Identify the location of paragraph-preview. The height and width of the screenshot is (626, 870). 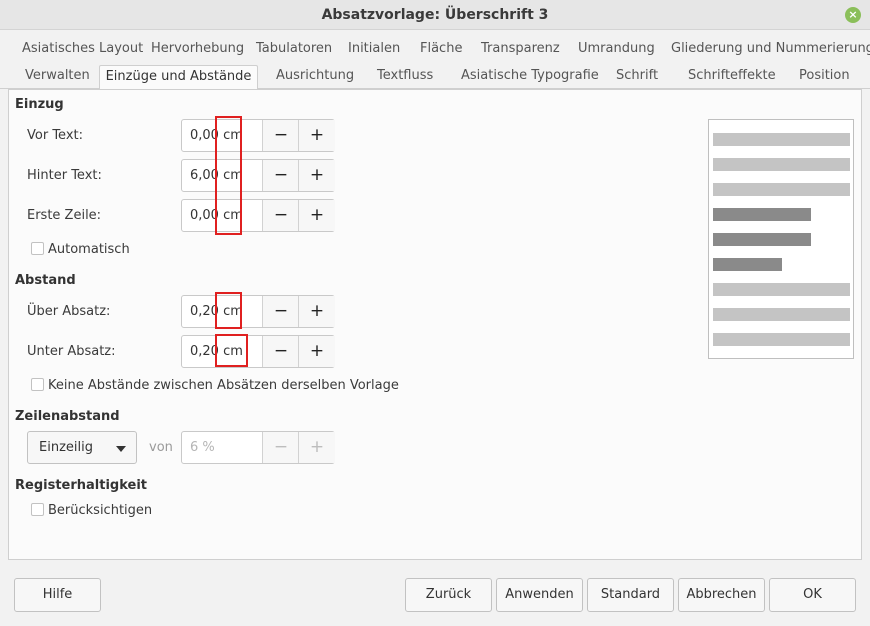
(781, 239).